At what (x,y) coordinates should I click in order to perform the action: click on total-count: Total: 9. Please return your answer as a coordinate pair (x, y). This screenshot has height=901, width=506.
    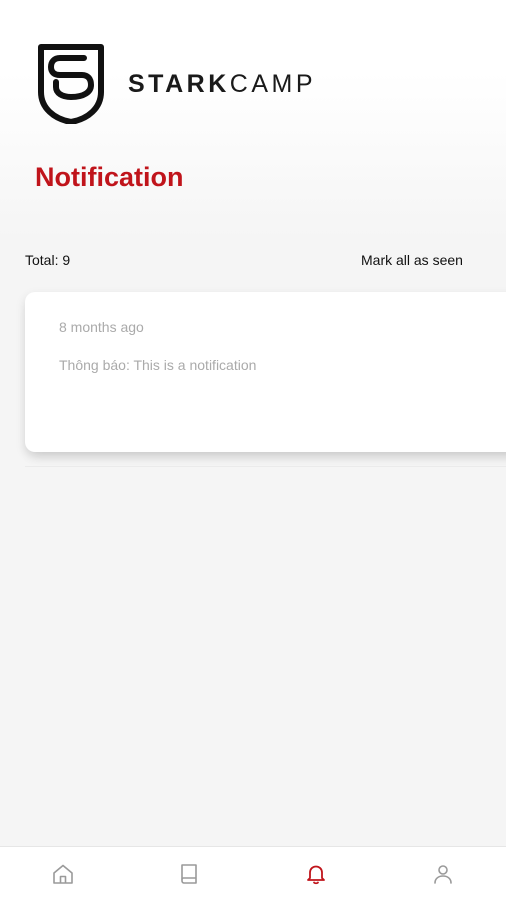
    Looking at the image, I should click on (48, 260).